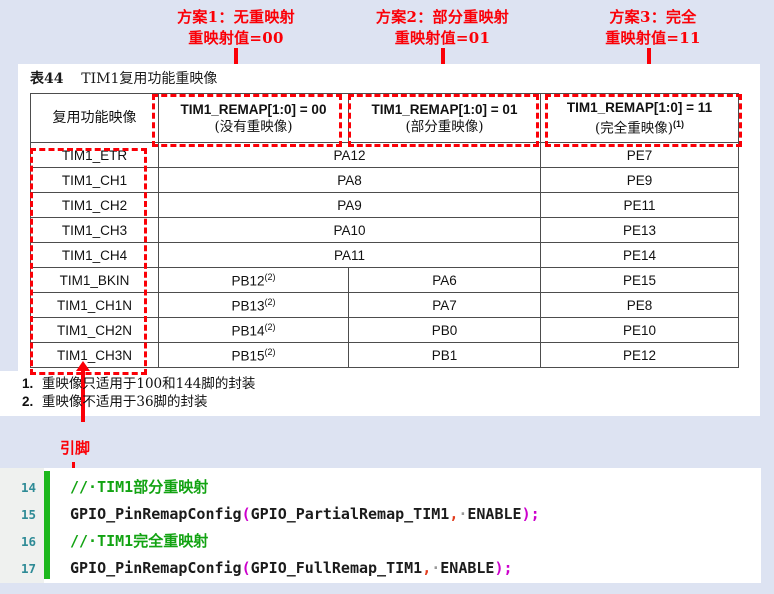 This screenshot has height=594, width=774. I want to click on table-caption: 表44 TIM1复用功能重映像, so click(123, 78).